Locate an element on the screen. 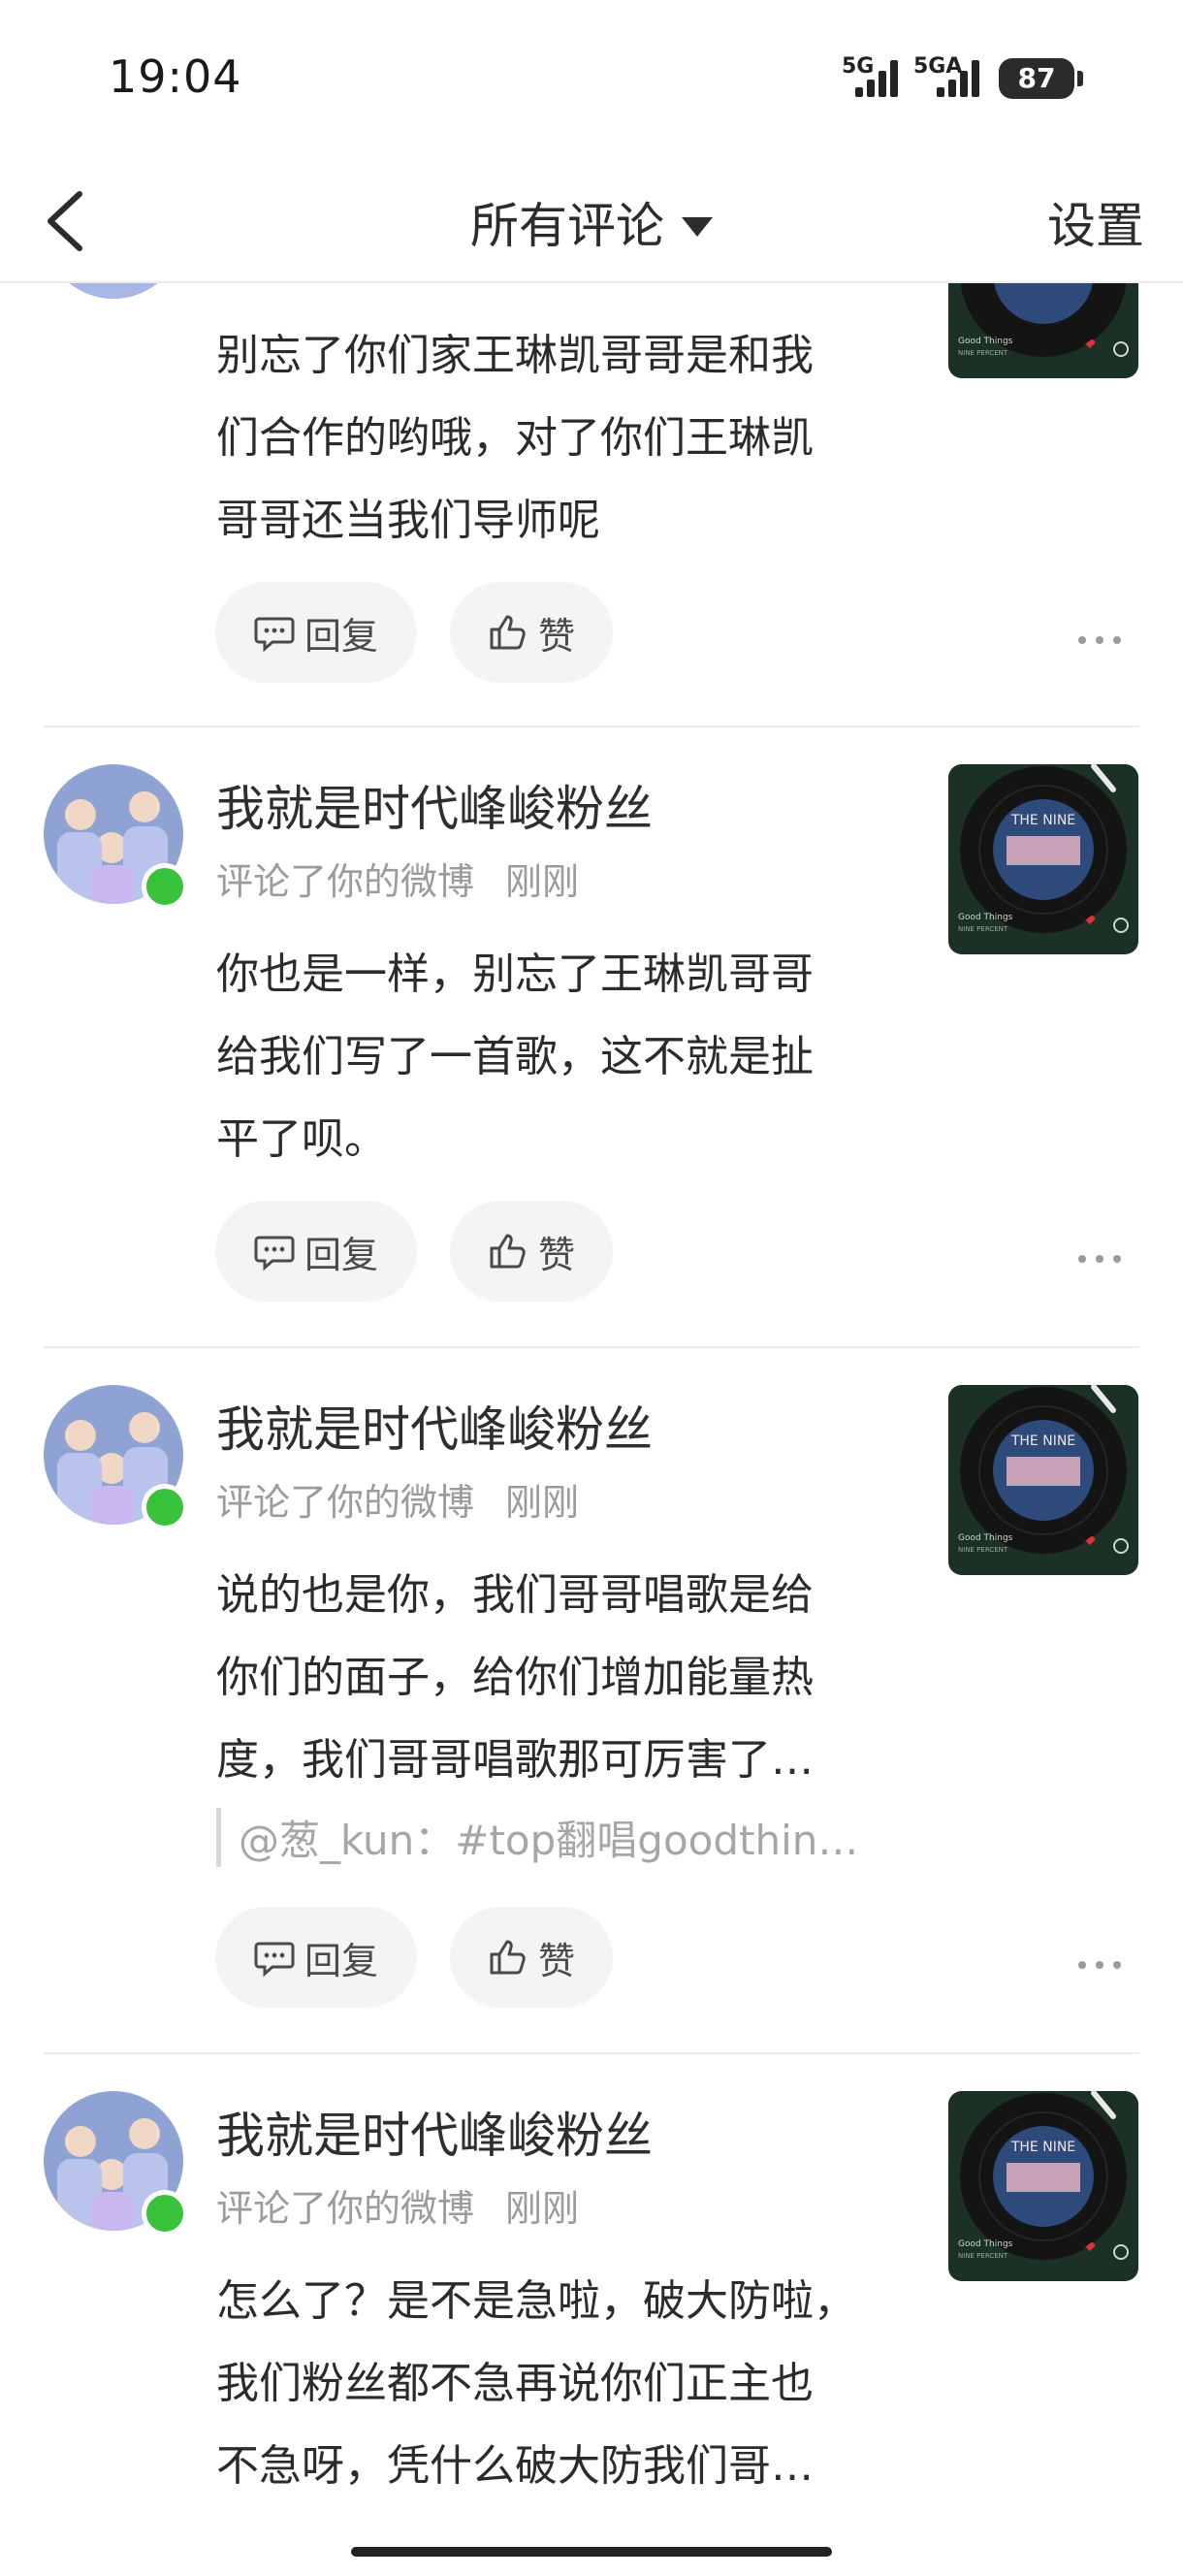 This screenshot has width=1183, height=2576. comment-line: 平了呗。 is located at coordinates (301, 1139).